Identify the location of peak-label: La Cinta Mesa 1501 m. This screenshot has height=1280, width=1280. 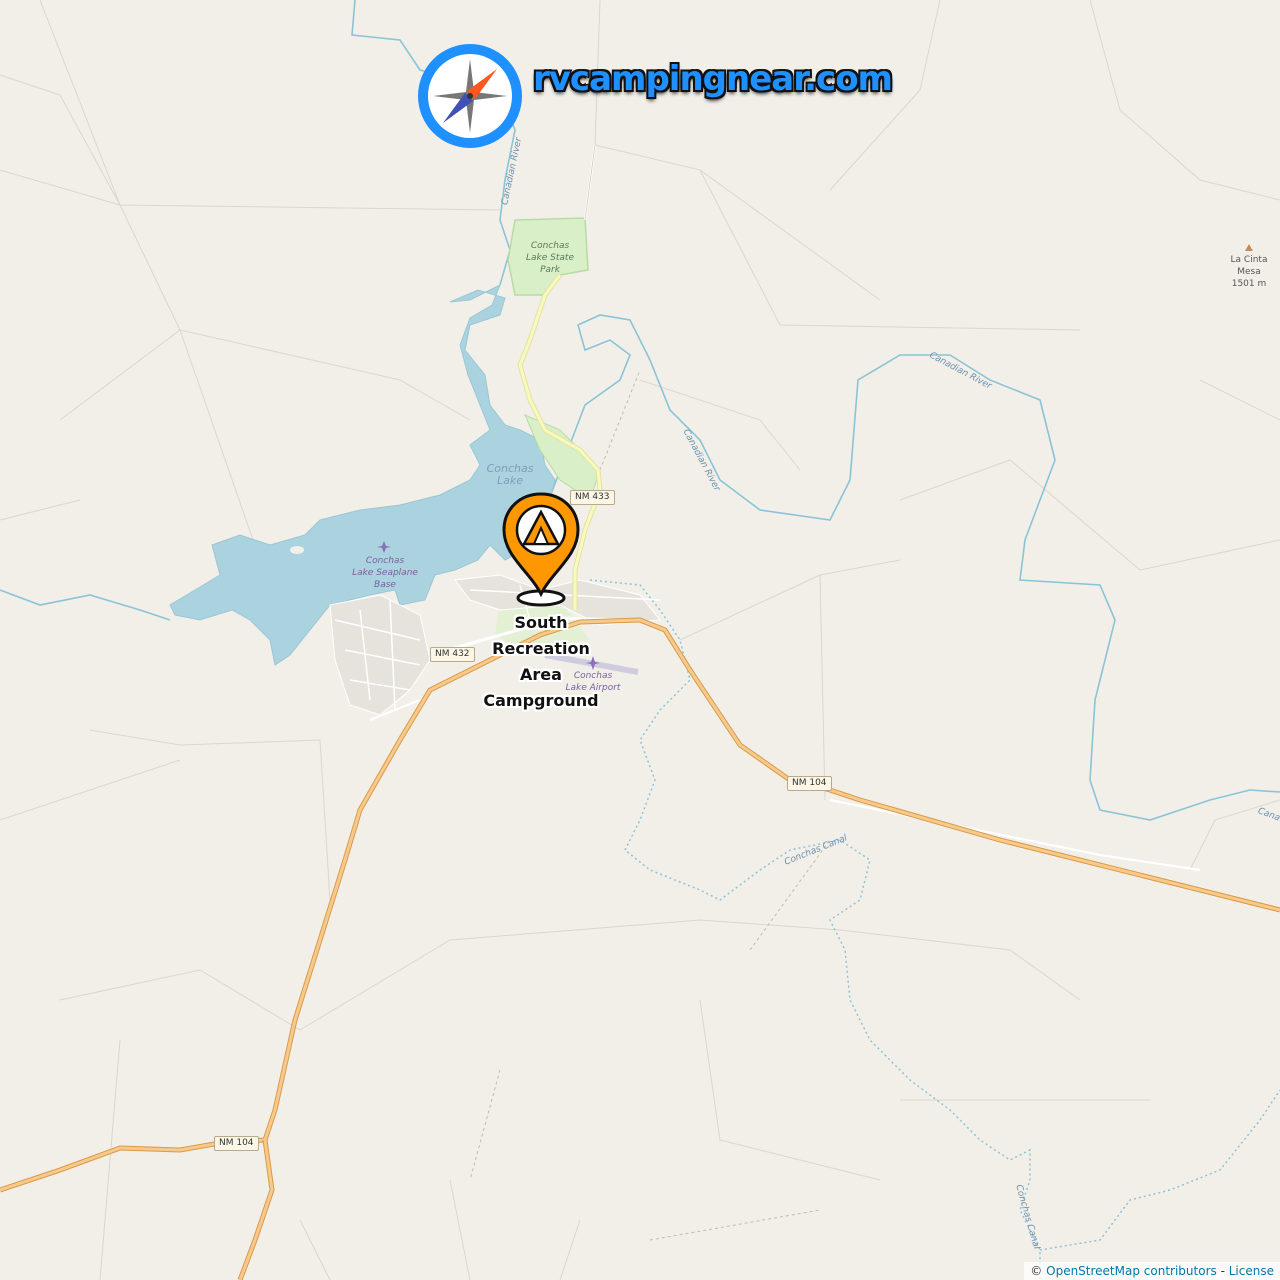
(1249, 272).